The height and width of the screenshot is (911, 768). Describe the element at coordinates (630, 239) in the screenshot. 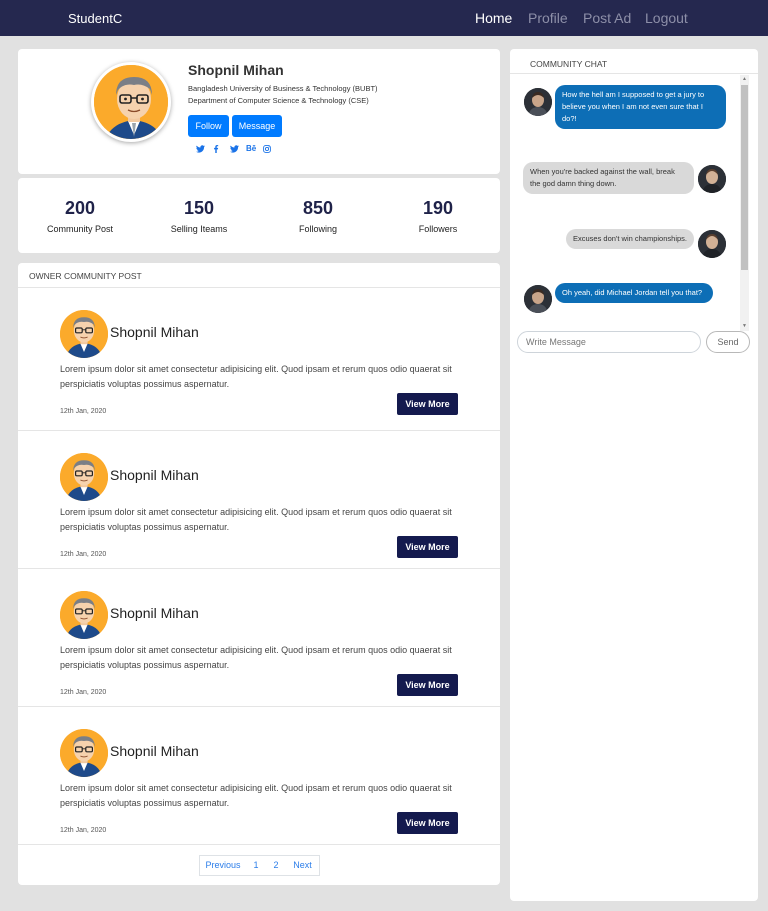

I see `chat-message-incoming: Excuses don't win championships.` at that location.